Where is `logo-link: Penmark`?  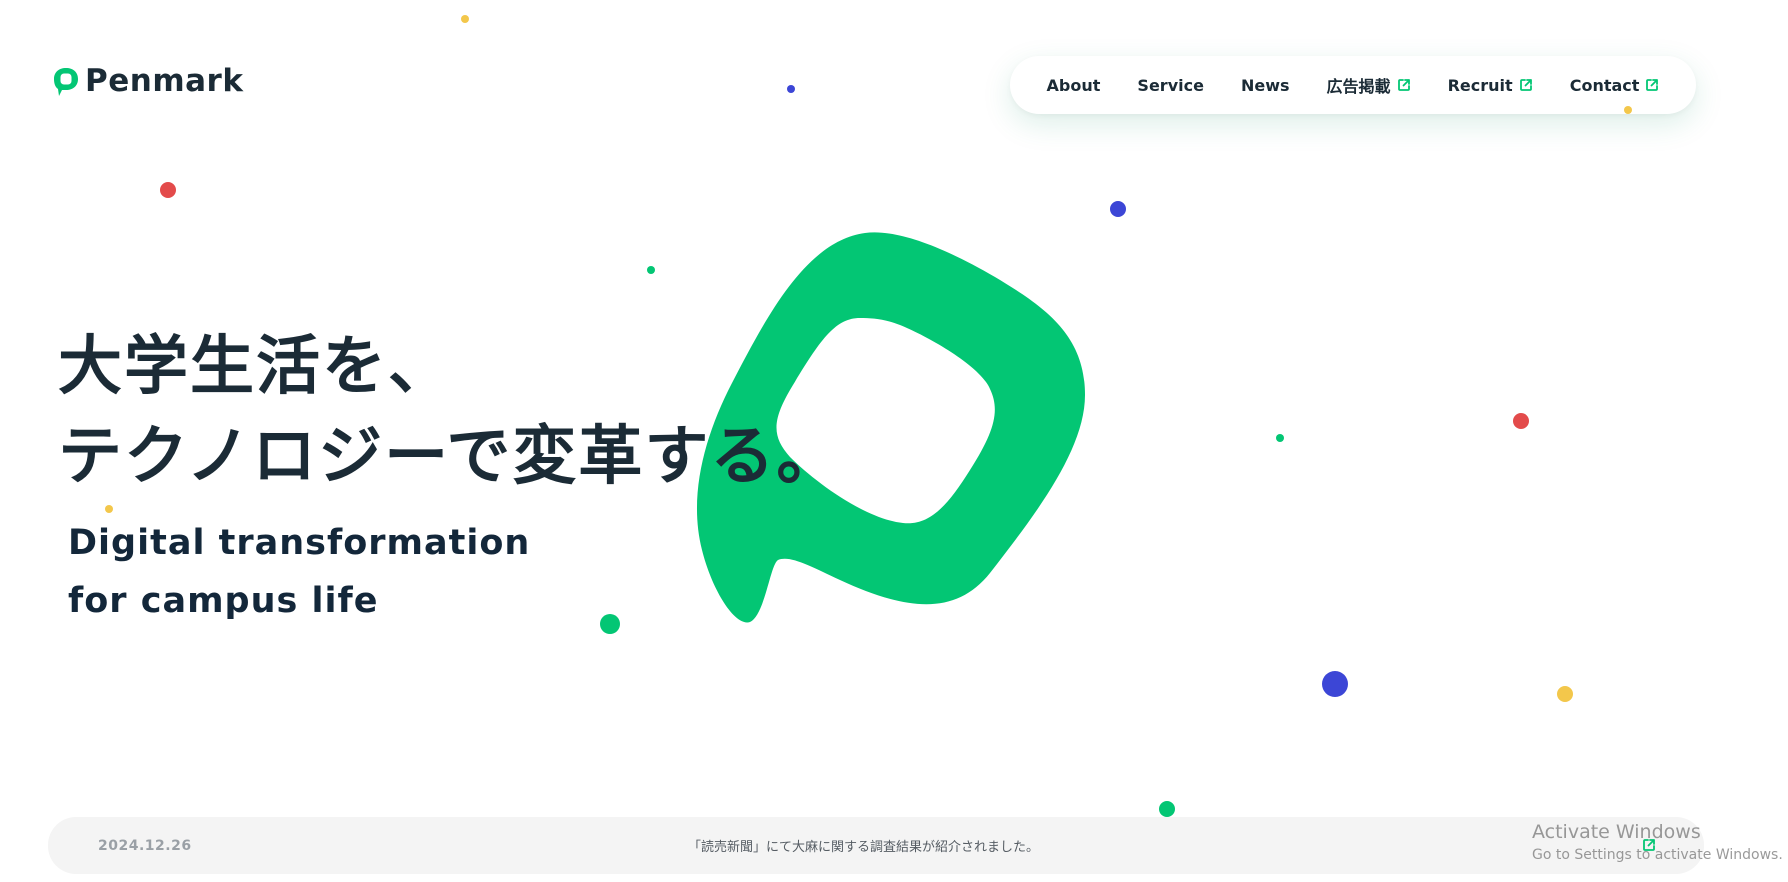 logo-link: Penmark is located at coordinates (148, 81).